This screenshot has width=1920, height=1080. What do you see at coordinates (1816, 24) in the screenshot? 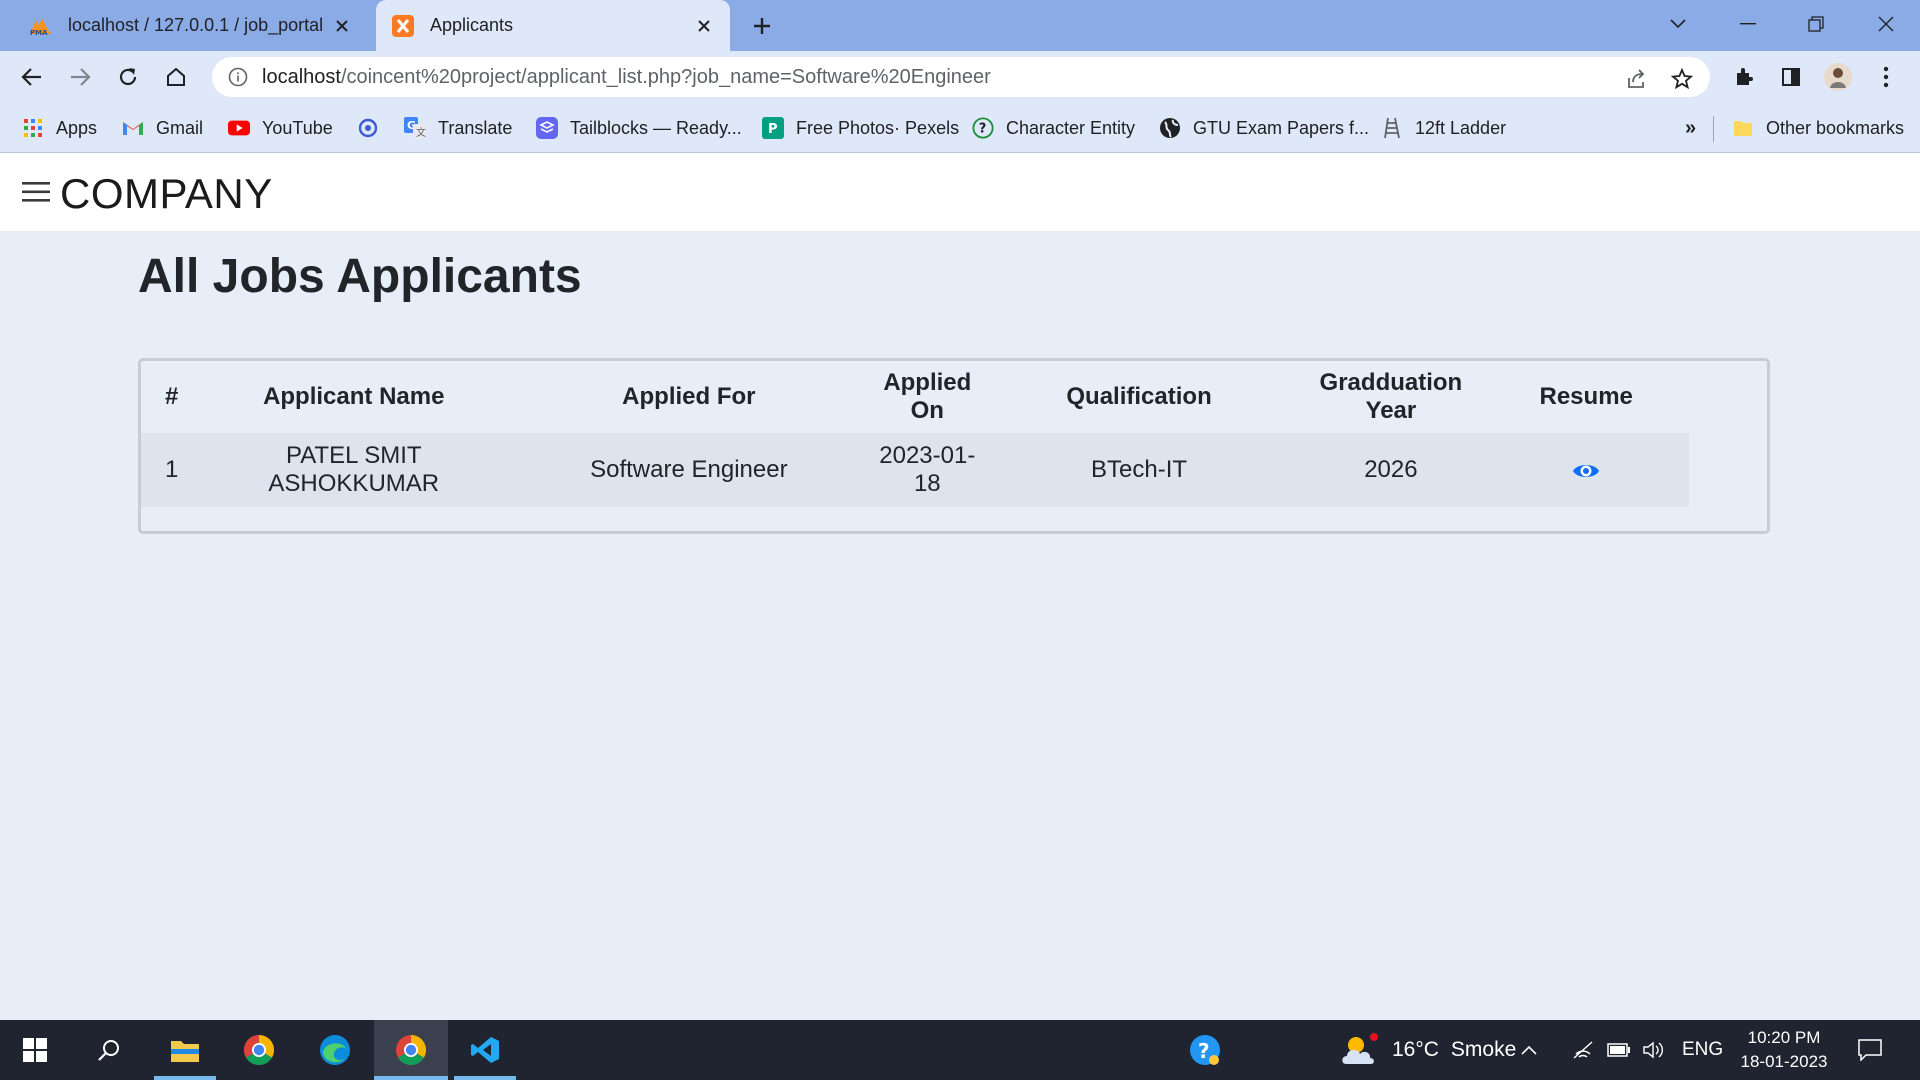
I see `restore-icon` at bounding box center [1816, 24].